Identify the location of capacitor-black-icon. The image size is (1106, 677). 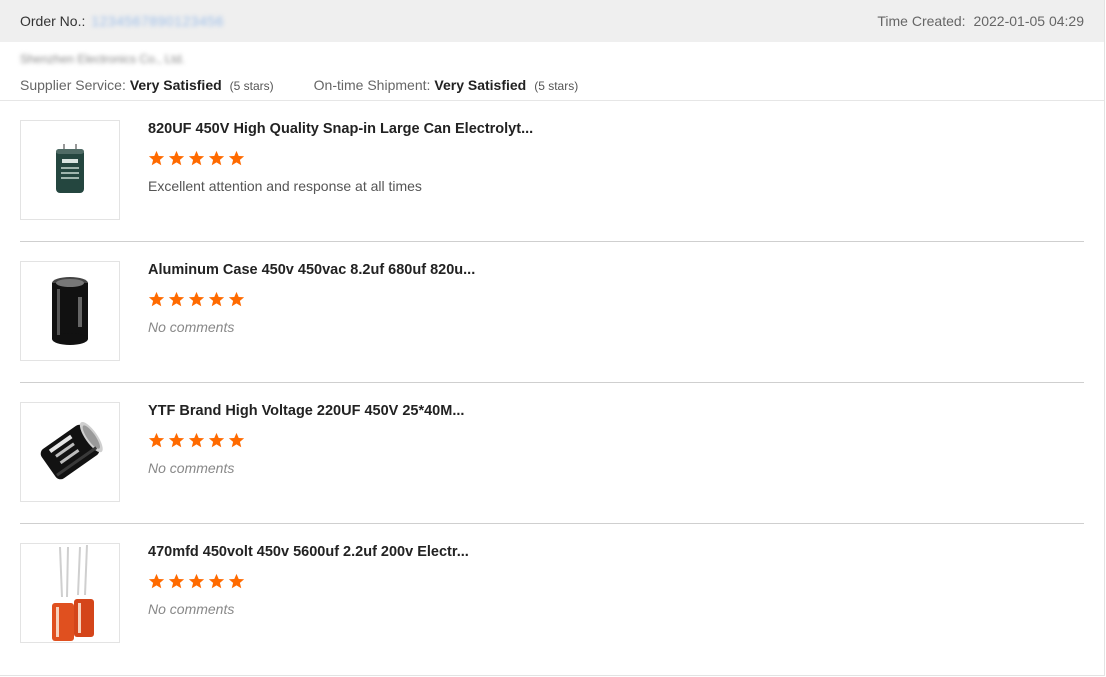
(70, 311).